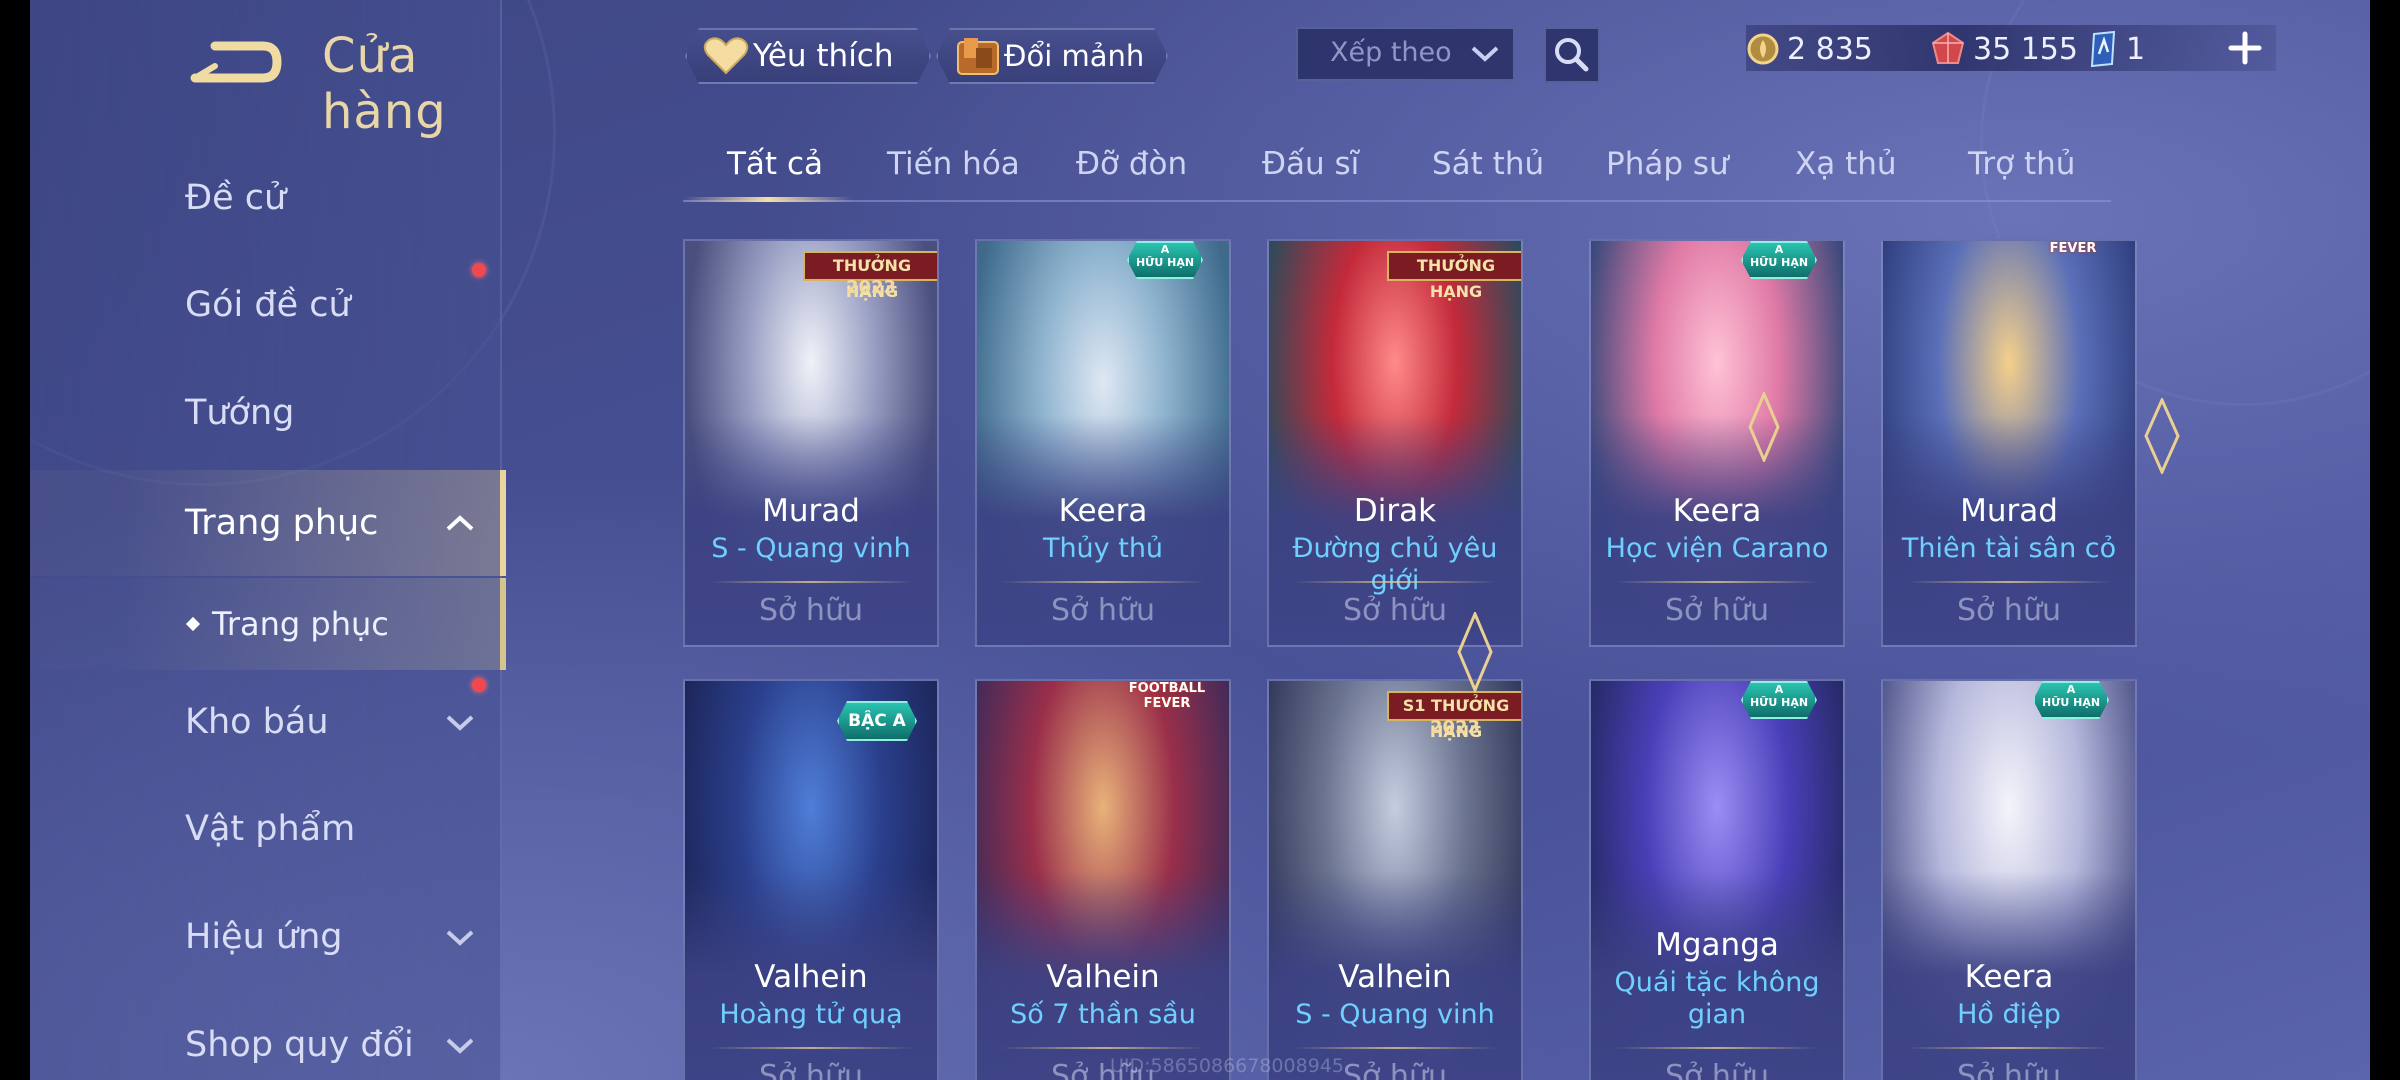  I want to click on sidebar-item-exchange-shop: Shop quy đổi, so click(265, 1037).